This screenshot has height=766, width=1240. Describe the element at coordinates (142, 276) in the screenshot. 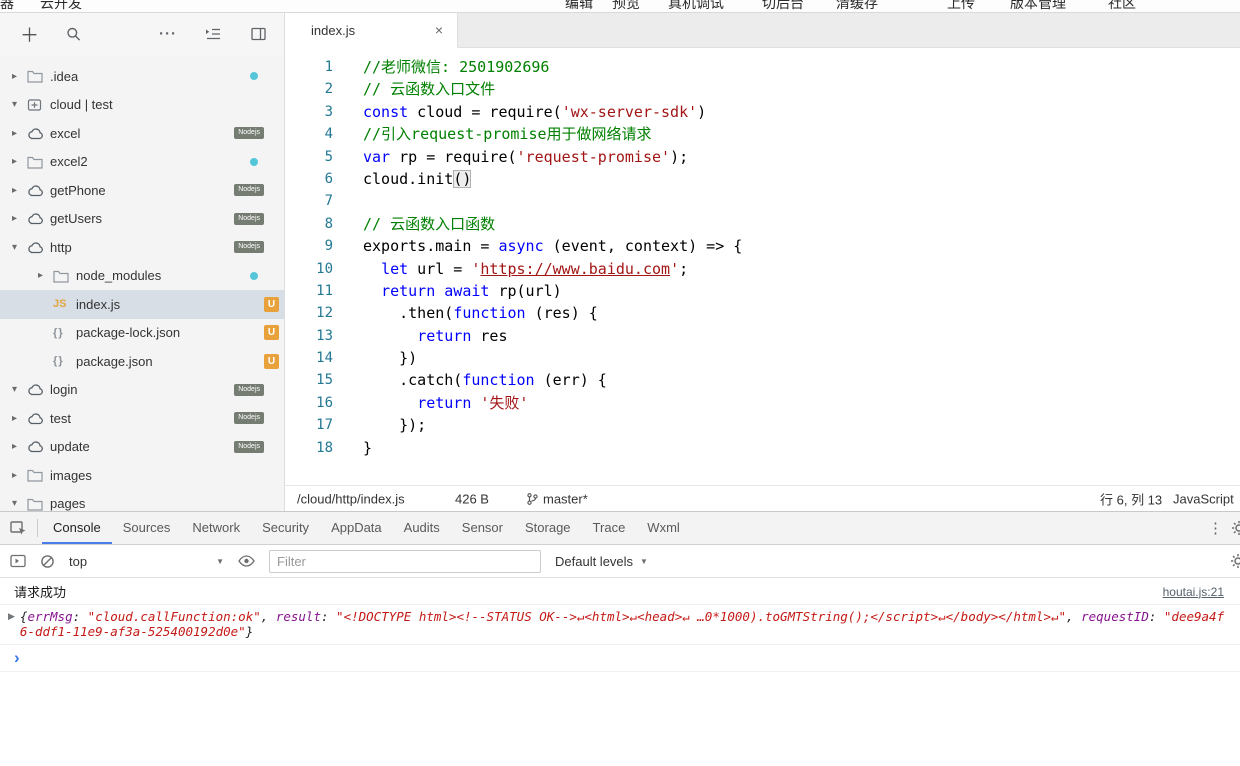

I see `tree-item-node-modules: ▸ node_modules` at that location.